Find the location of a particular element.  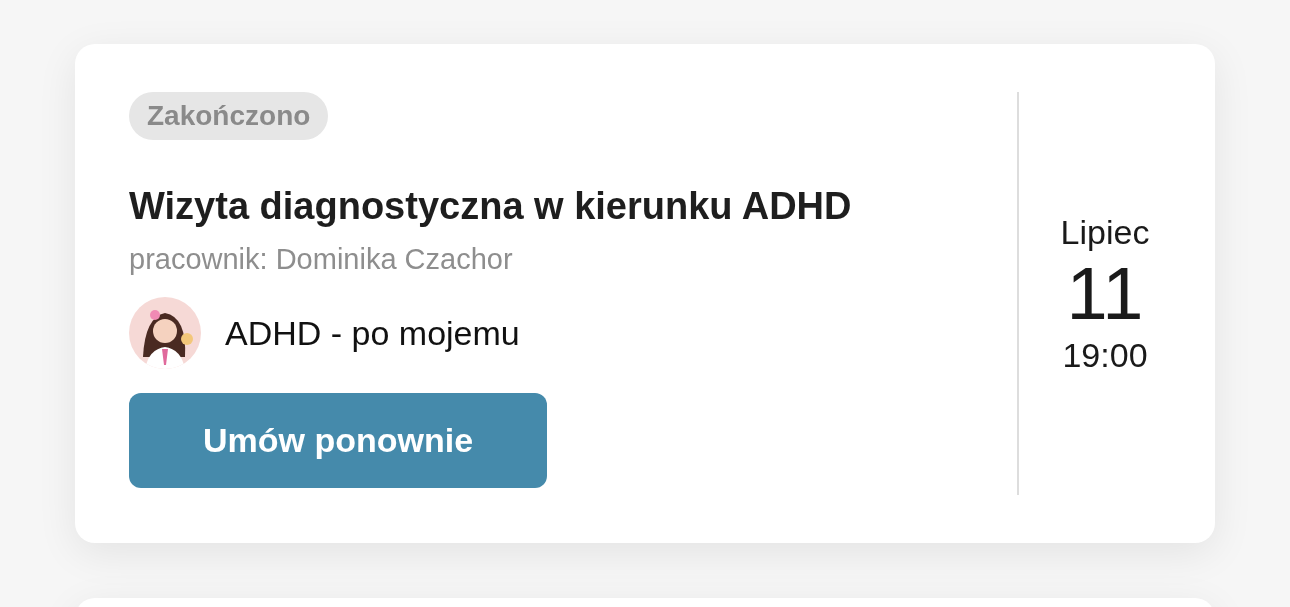

day-number: 11 is located at coordinates (1105, 293).